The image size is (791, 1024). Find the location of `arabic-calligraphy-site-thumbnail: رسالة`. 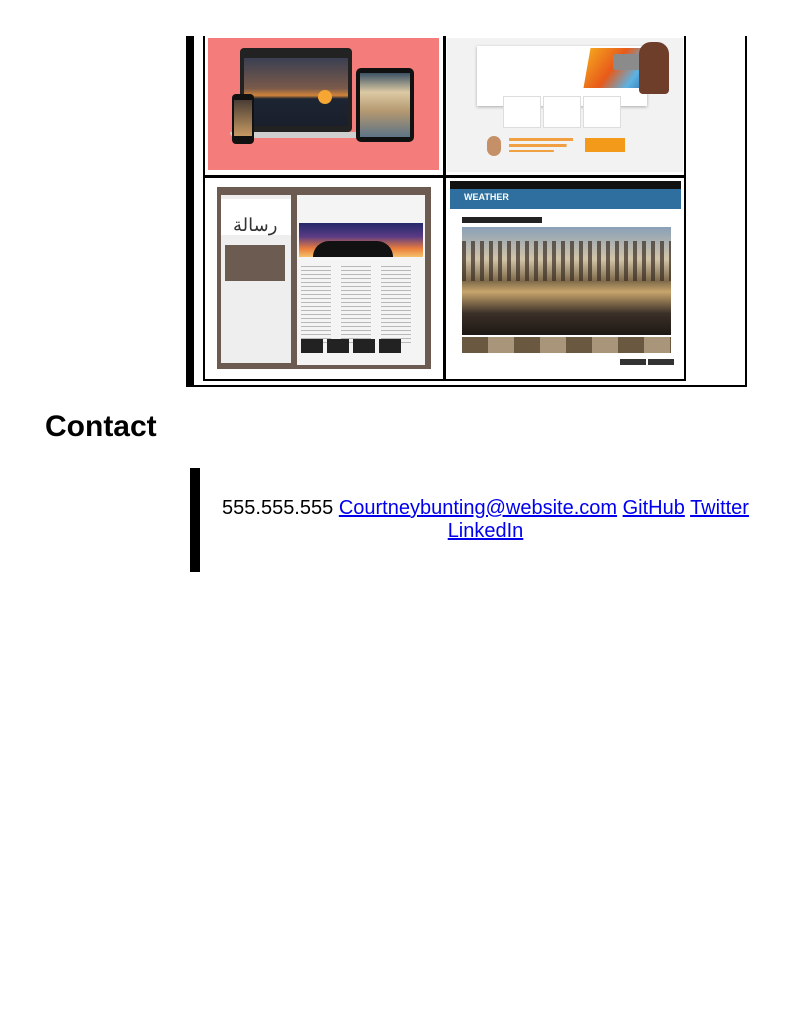

arabic-calligraphy-site-thumbnail: رسالة is located at coordinates (324, 278).